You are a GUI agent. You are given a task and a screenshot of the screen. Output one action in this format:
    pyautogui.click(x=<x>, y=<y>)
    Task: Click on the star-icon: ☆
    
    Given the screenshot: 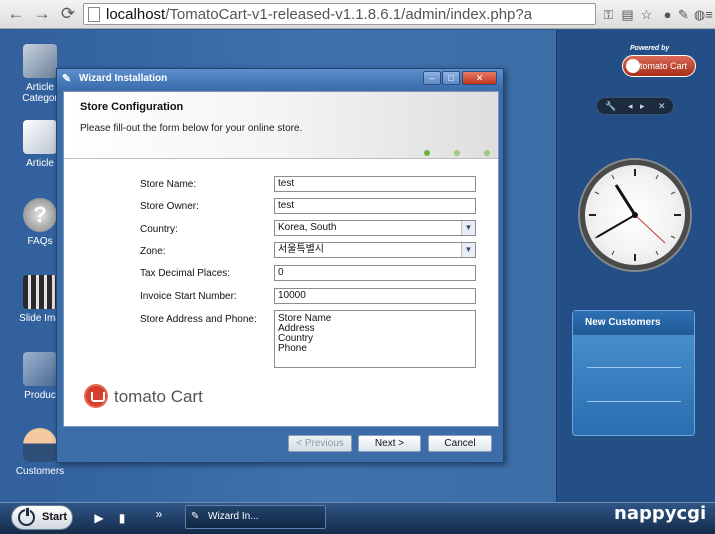 What is the action you would take?
    pyautogui.click(x=646, y=14)
    